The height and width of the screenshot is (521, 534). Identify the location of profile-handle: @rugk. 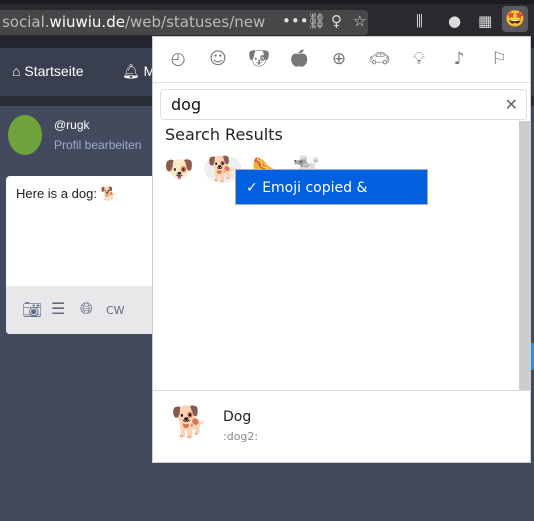
(72, 125).